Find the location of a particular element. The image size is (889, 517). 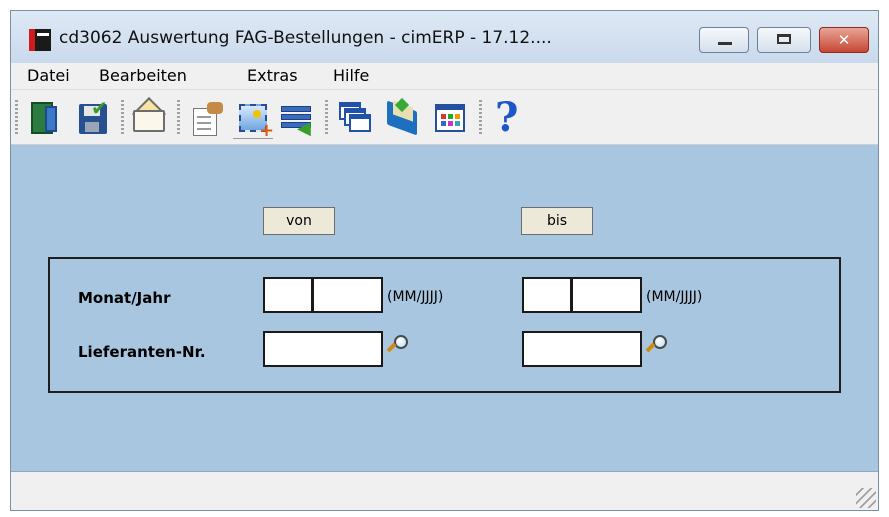

close-button: ✕ is located at coordinates (844, 40).